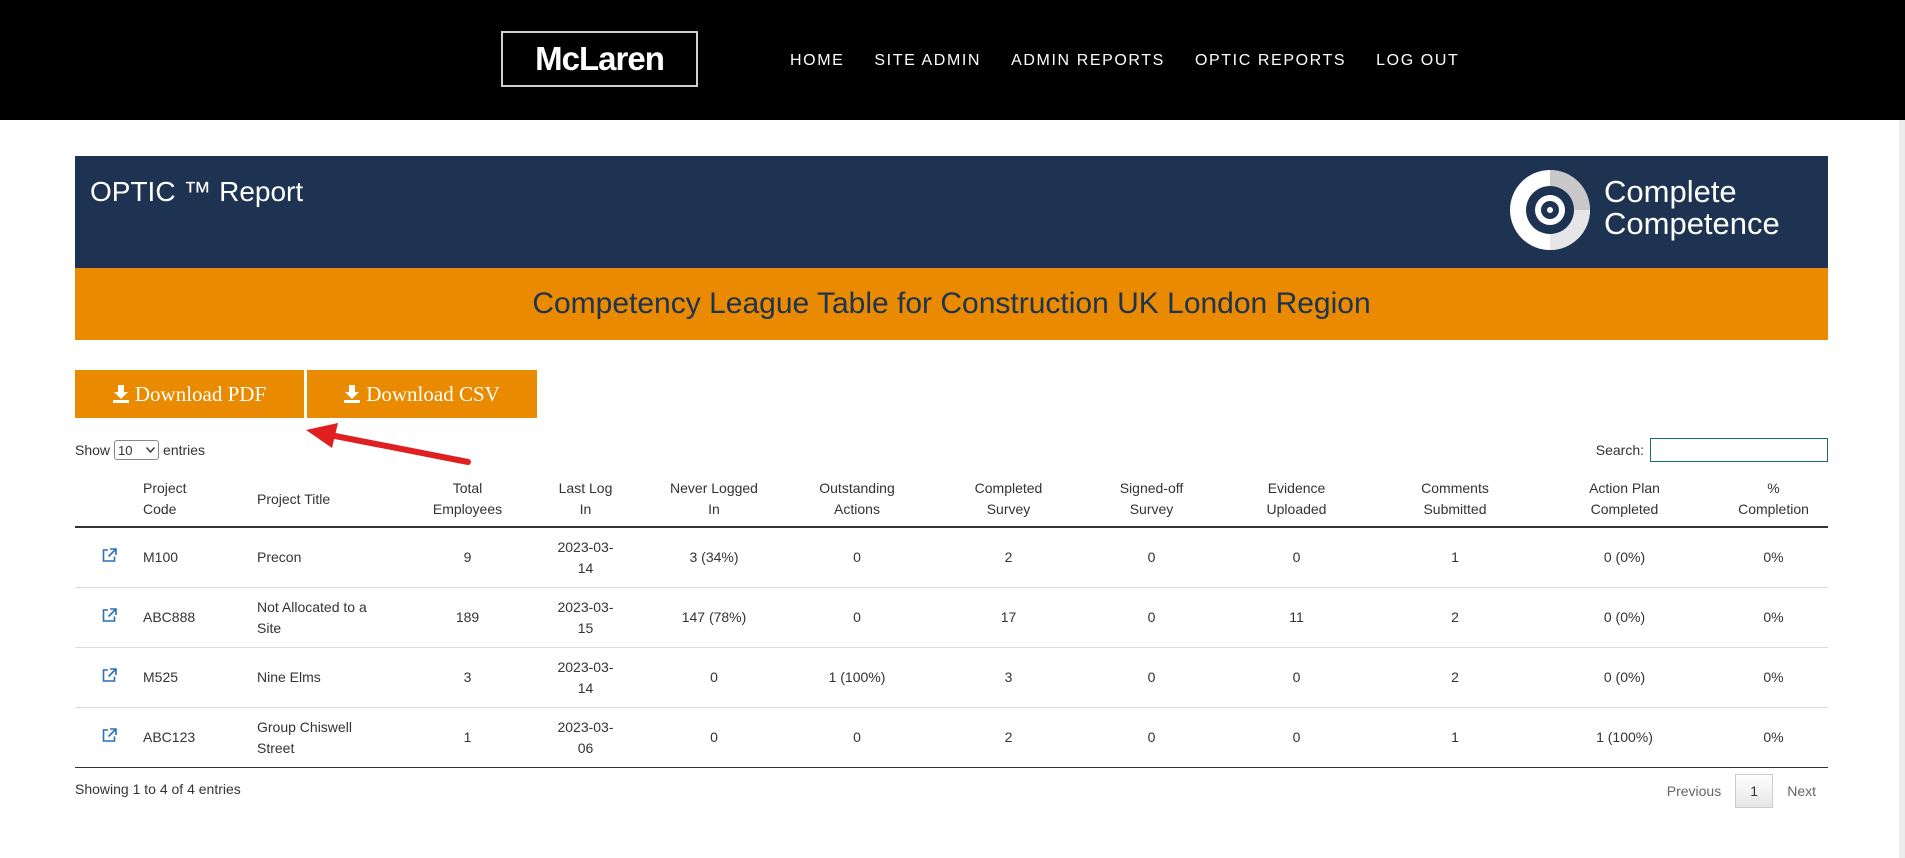 Image resolution: width=1905 pixels, height=858 pixels. What do you see at coordinates (1151, 617) in the screenshot?
I see `cell-signed-off-survey: 0` at bounding box center [1151, 617].